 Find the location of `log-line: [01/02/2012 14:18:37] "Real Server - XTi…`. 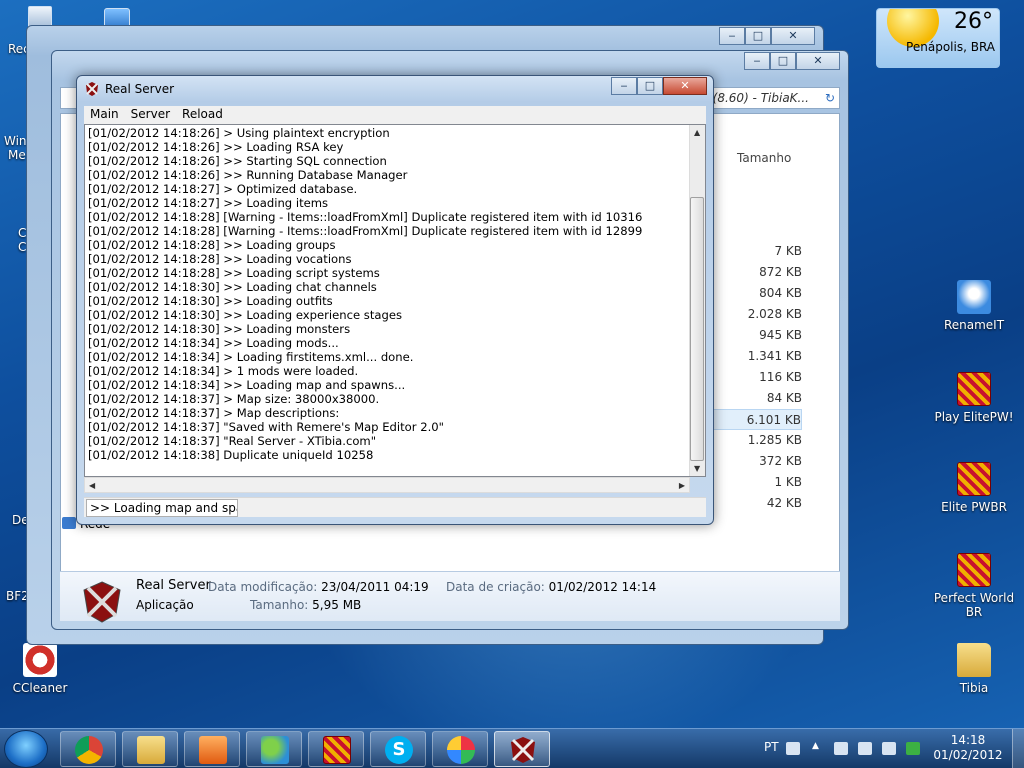

log-line: [01/02/2012 14:18:37] "Real Server - XTi… is located at coordinates (232, 441).